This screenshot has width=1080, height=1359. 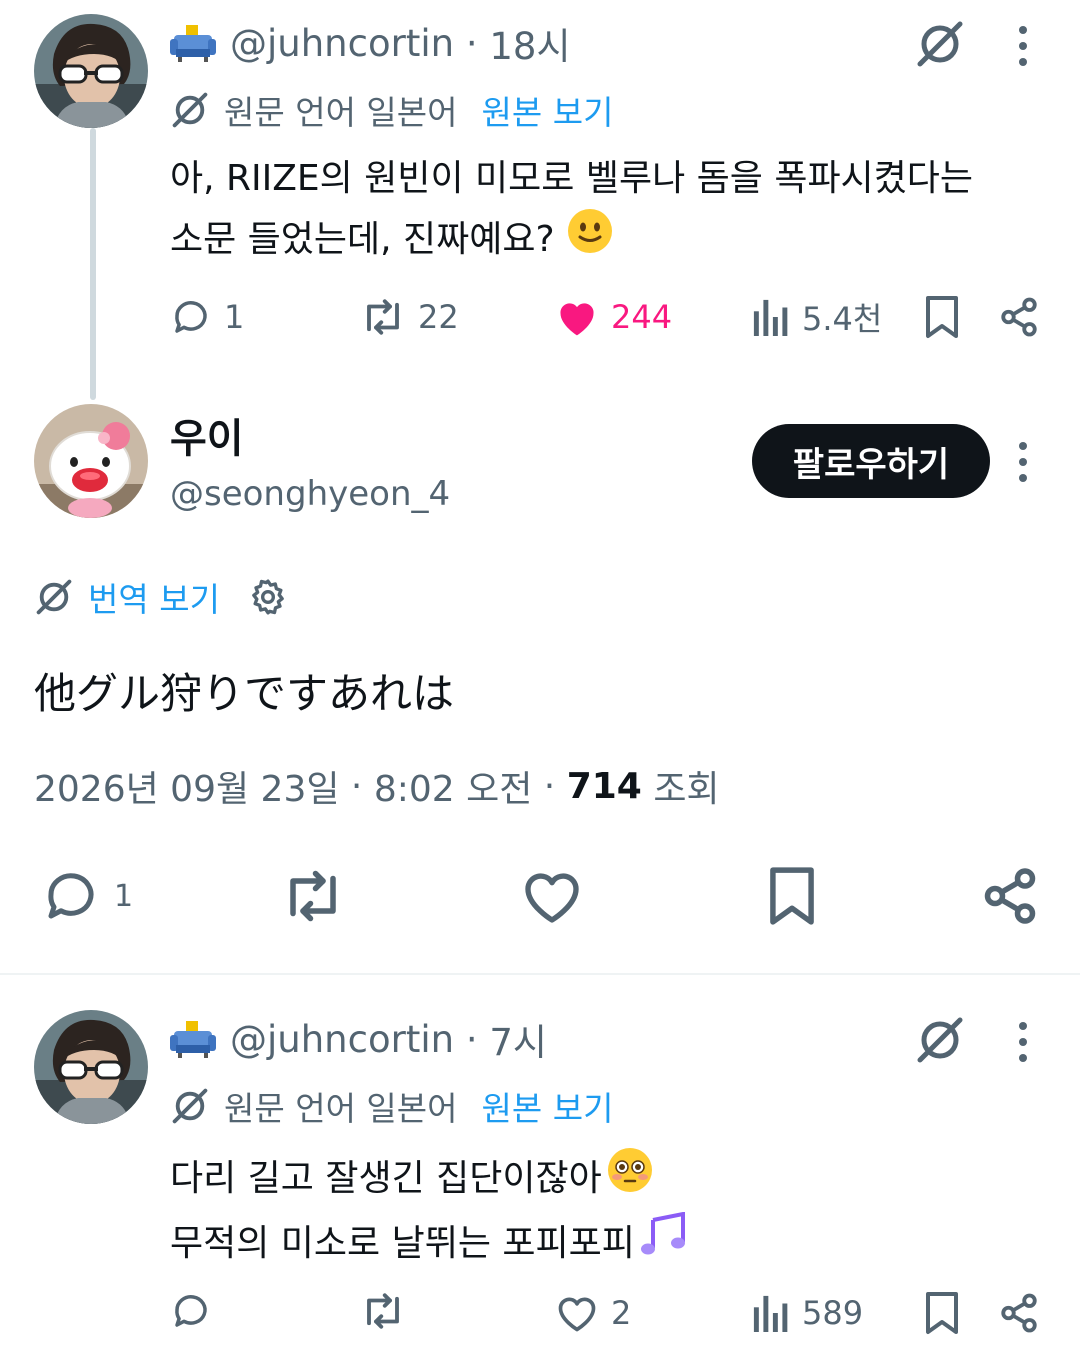 I want to click on reply2-translate-row: 원문 언어 일본어 원본 보기, so click(x=391, y=1106).